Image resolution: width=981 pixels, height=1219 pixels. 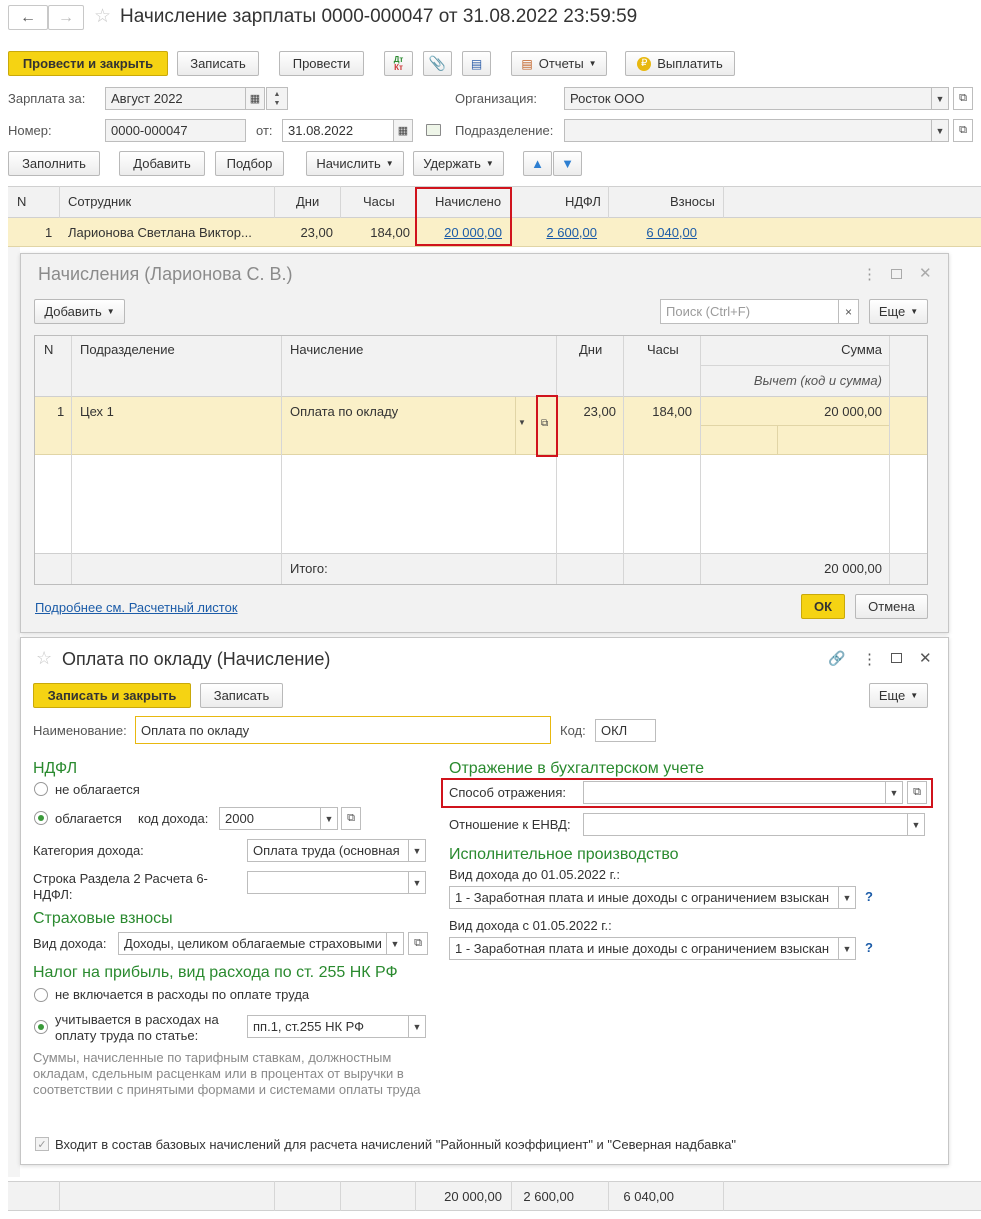 What do you see at coordinates (398, 63) in the screenshot?
I see `dtkt-icon: Дт Кт` at bounding box center [398, 63].